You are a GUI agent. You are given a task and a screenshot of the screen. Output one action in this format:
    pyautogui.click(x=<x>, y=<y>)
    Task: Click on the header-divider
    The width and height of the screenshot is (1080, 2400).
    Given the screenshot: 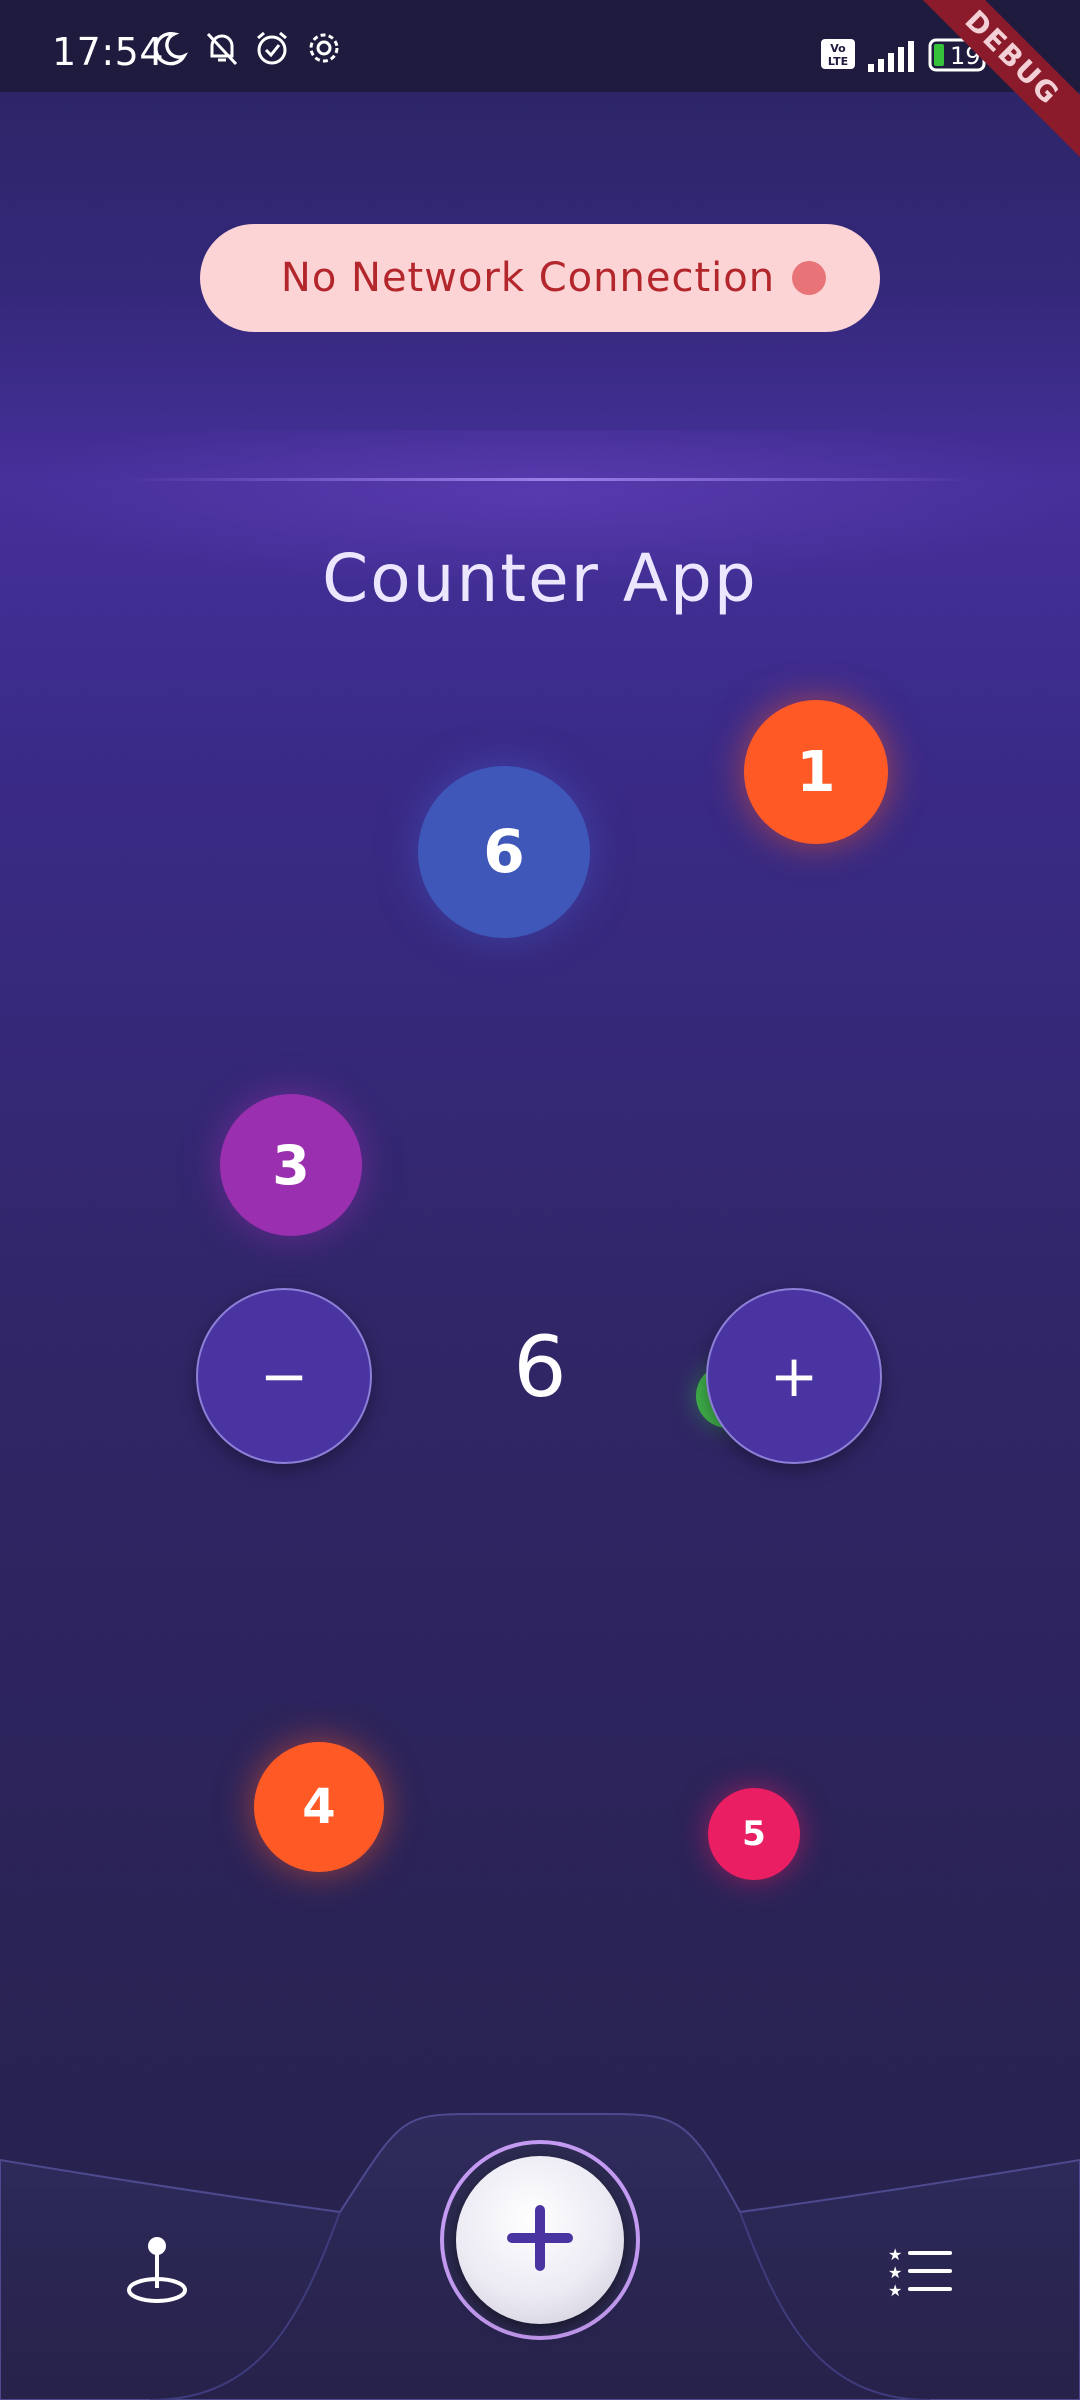 What is the action you would take?
    pyautogui.click(x=550, y=479)
    